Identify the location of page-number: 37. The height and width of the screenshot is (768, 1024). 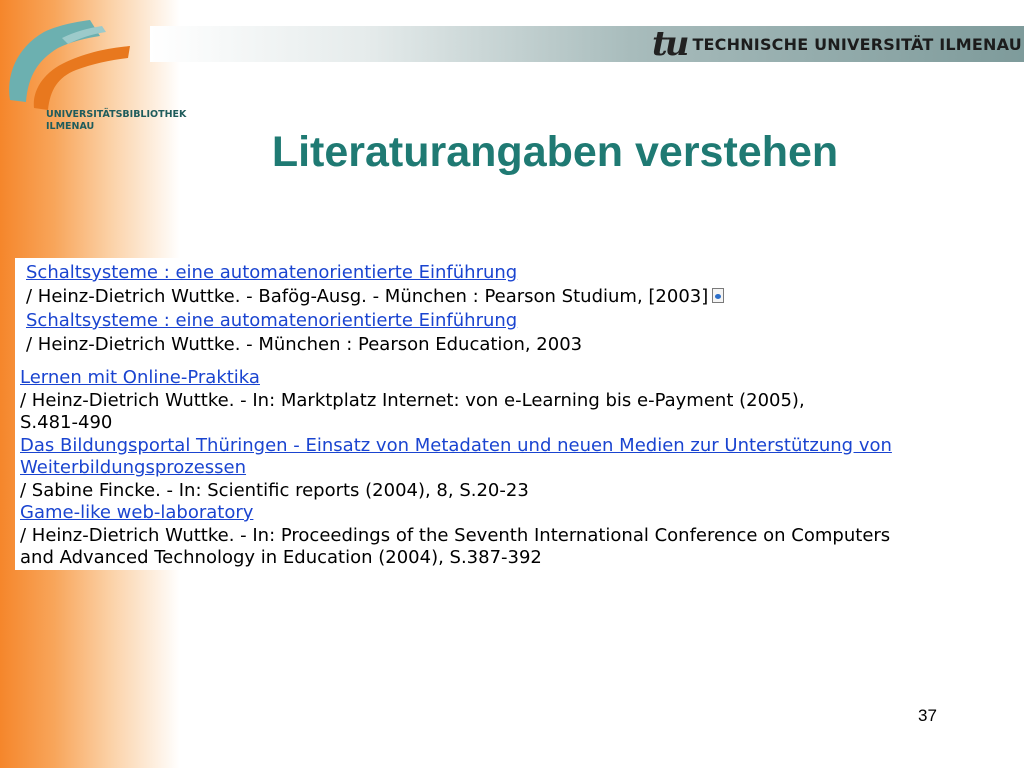
(927, 715).